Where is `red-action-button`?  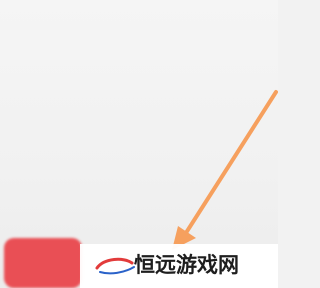 red-action-button is located at coordinates (43, 263).